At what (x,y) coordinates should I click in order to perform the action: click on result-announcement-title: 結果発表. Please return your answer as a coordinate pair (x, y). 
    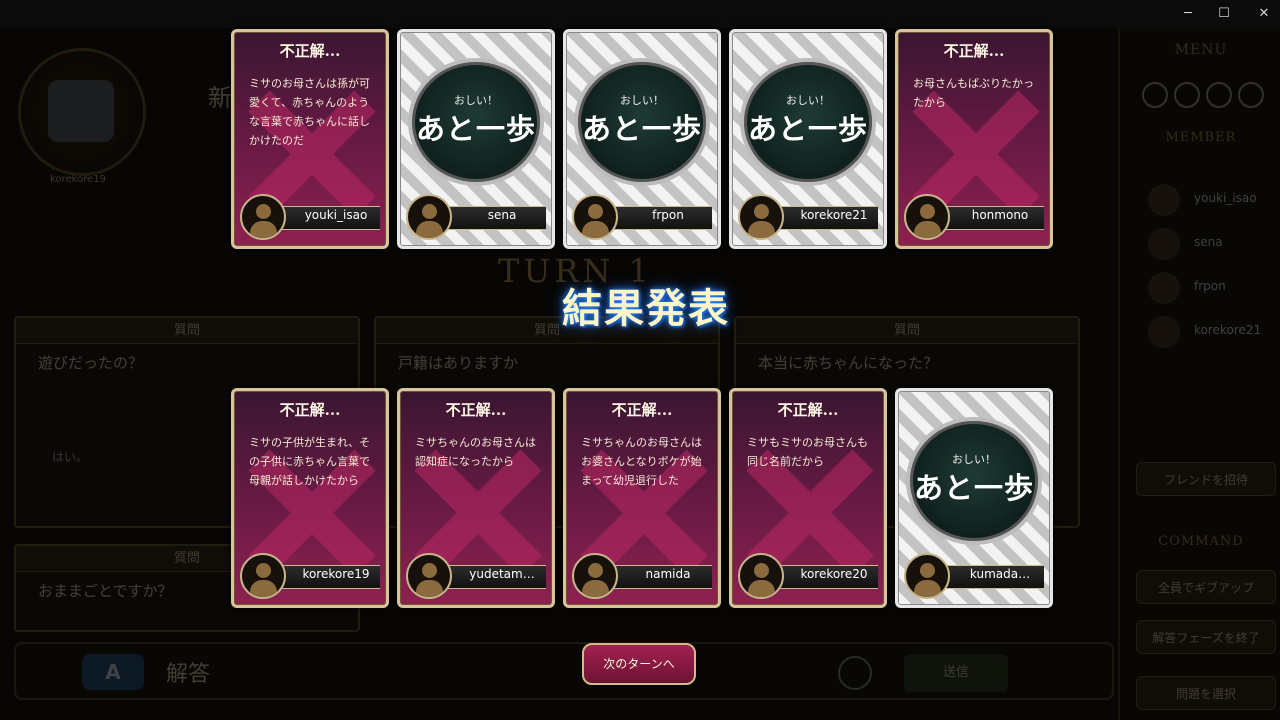
    Looking at the image, I should click on (646, 308).